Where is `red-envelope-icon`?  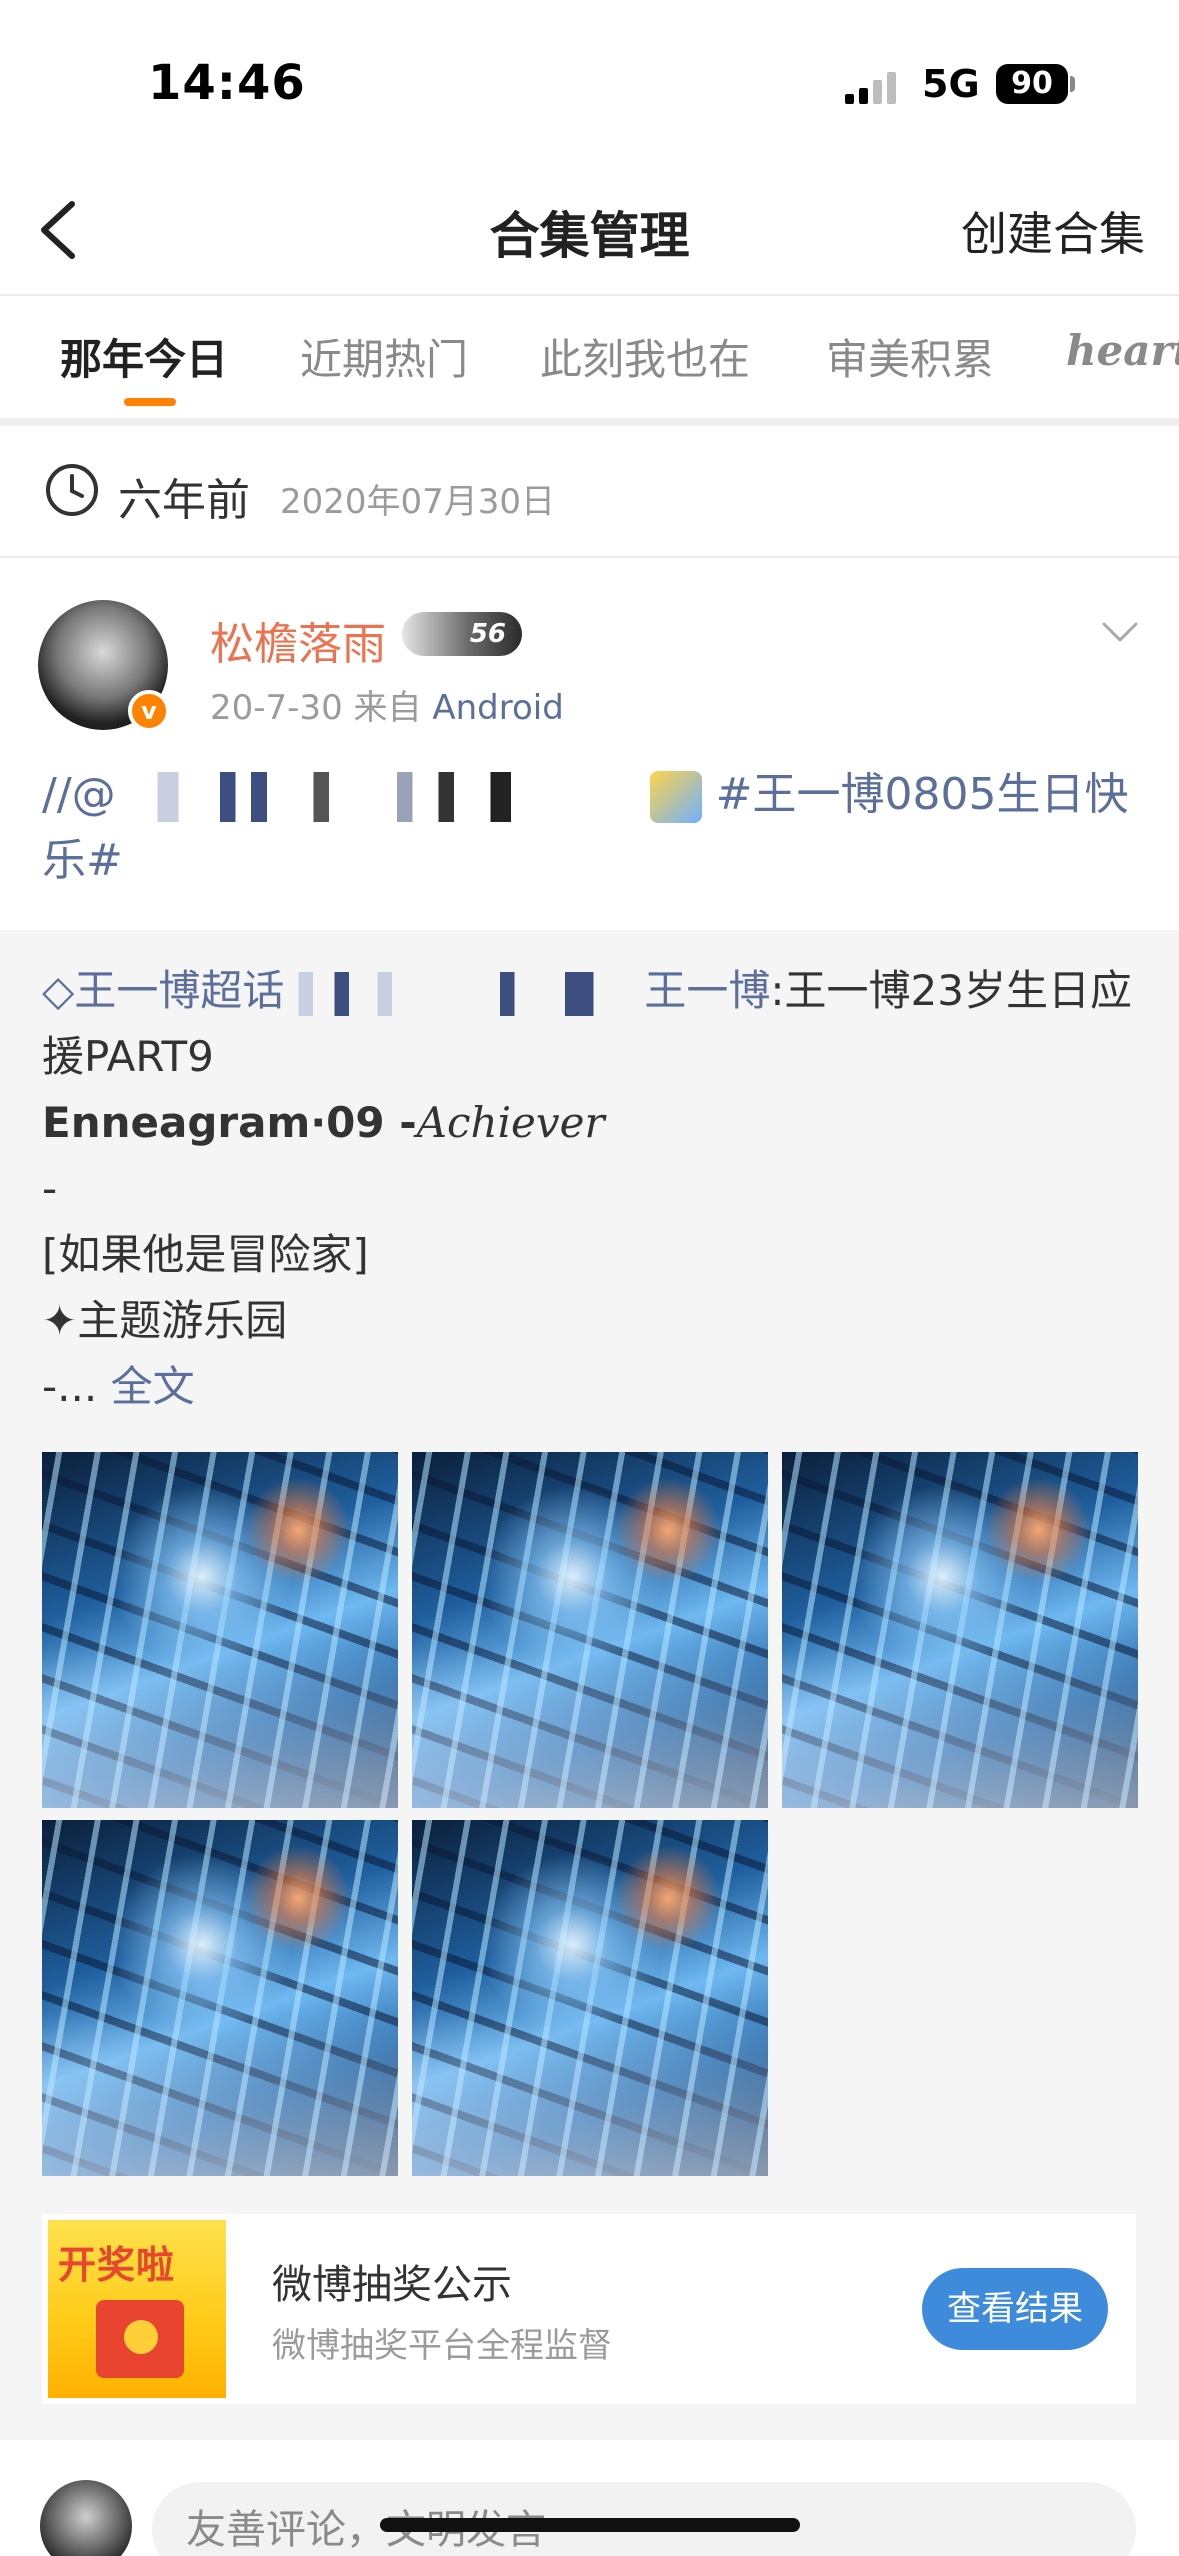
red-envelope-icon is located at coordinates (140, 2339).